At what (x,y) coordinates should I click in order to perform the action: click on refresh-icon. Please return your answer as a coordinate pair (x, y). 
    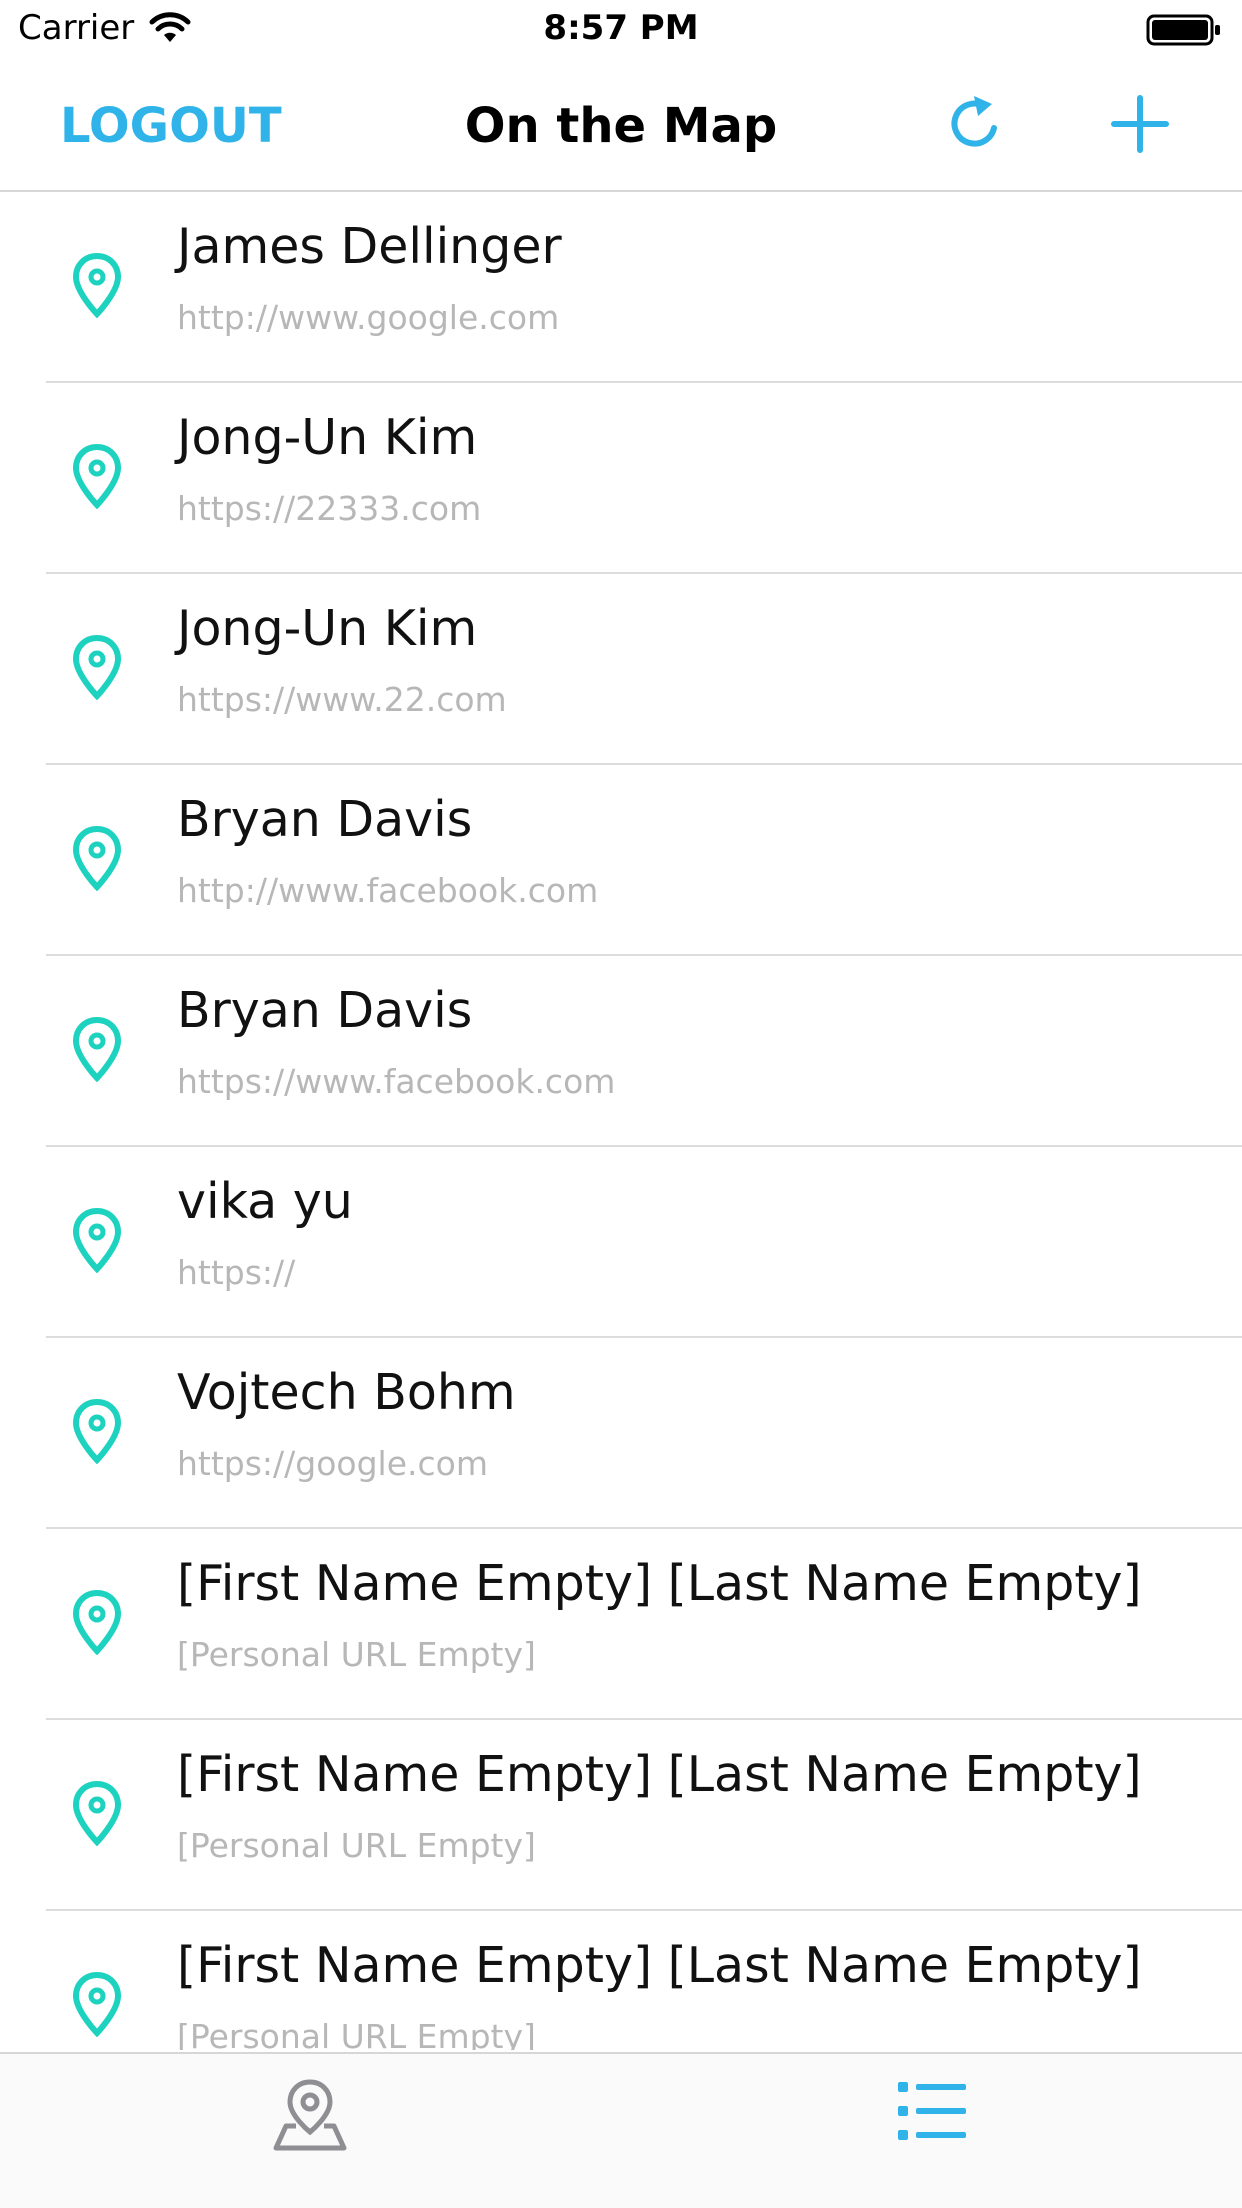
    Looking at the image, I should click on (976, 127).